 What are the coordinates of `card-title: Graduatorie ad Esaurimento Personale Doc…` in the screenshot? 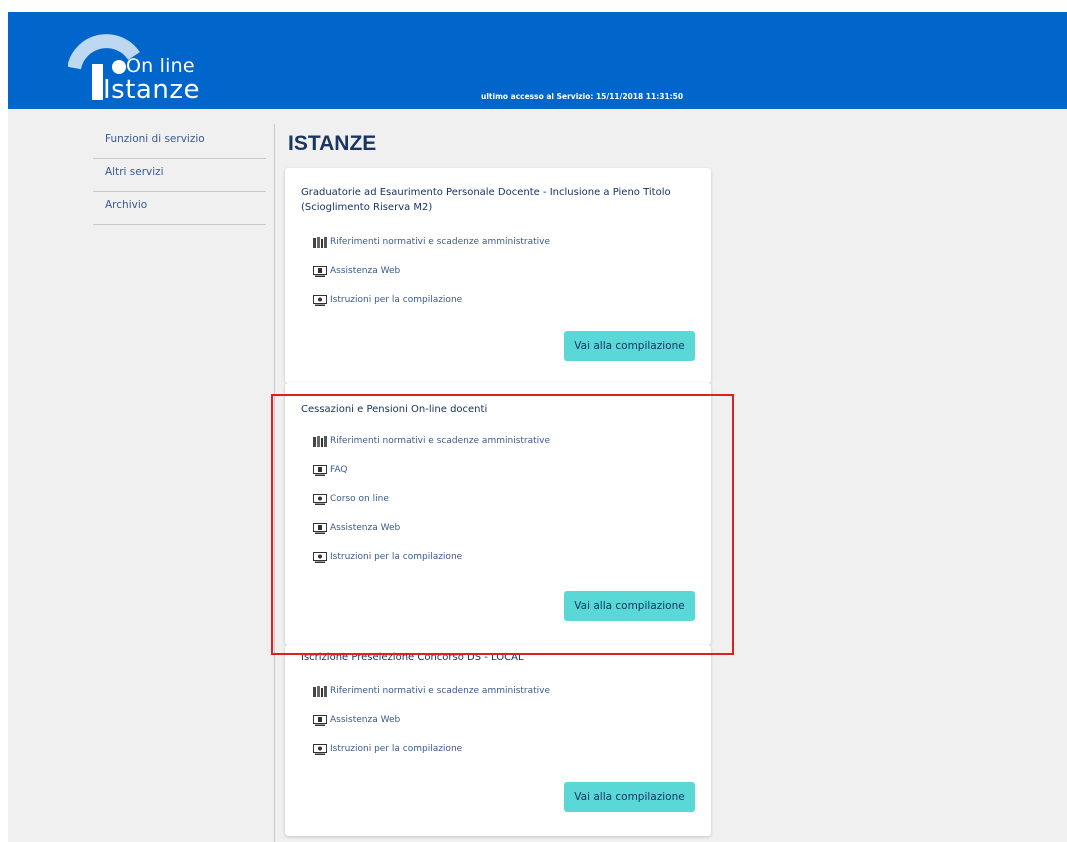 It's located at (486, 200).